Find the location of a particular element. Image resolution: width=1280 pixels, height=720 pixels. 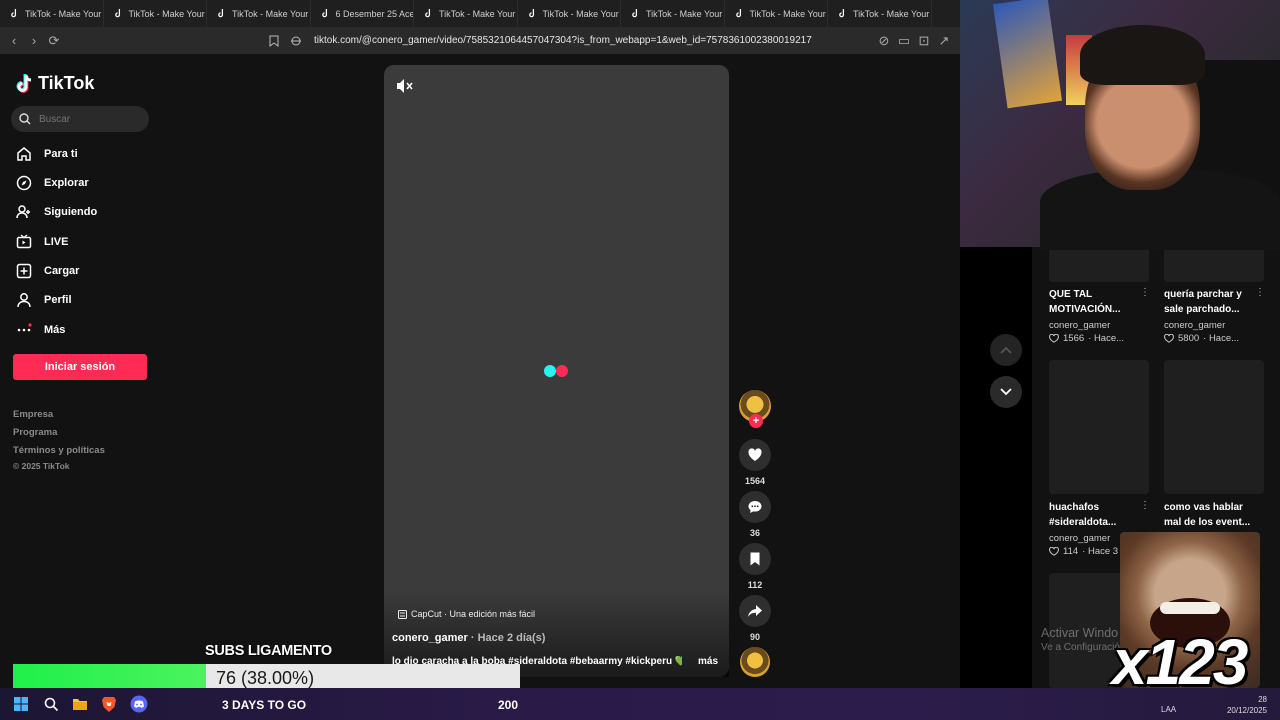

like-button is located at coordinates (755, 455).